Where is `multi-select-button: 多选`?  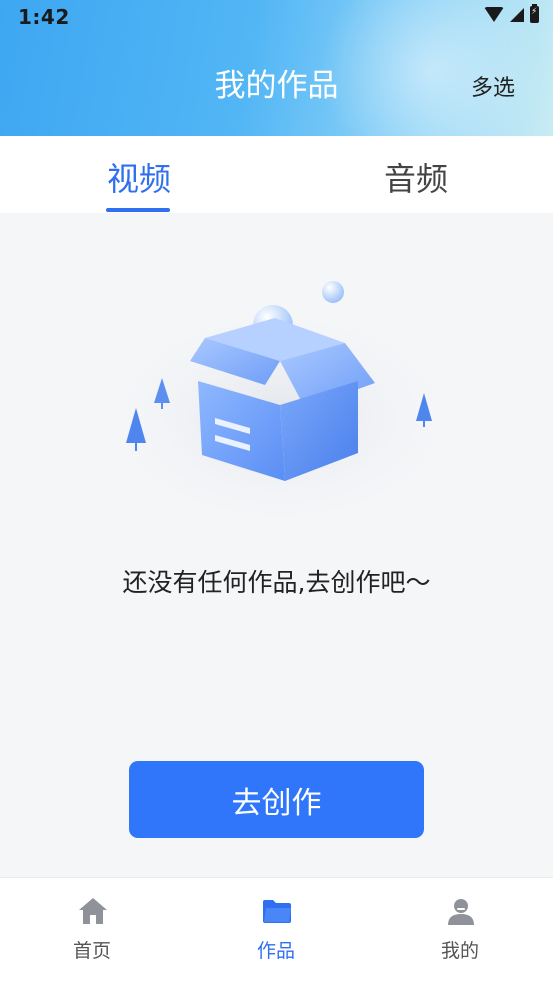
multi-select-button: 多选 is located at coordinates (493, 86).